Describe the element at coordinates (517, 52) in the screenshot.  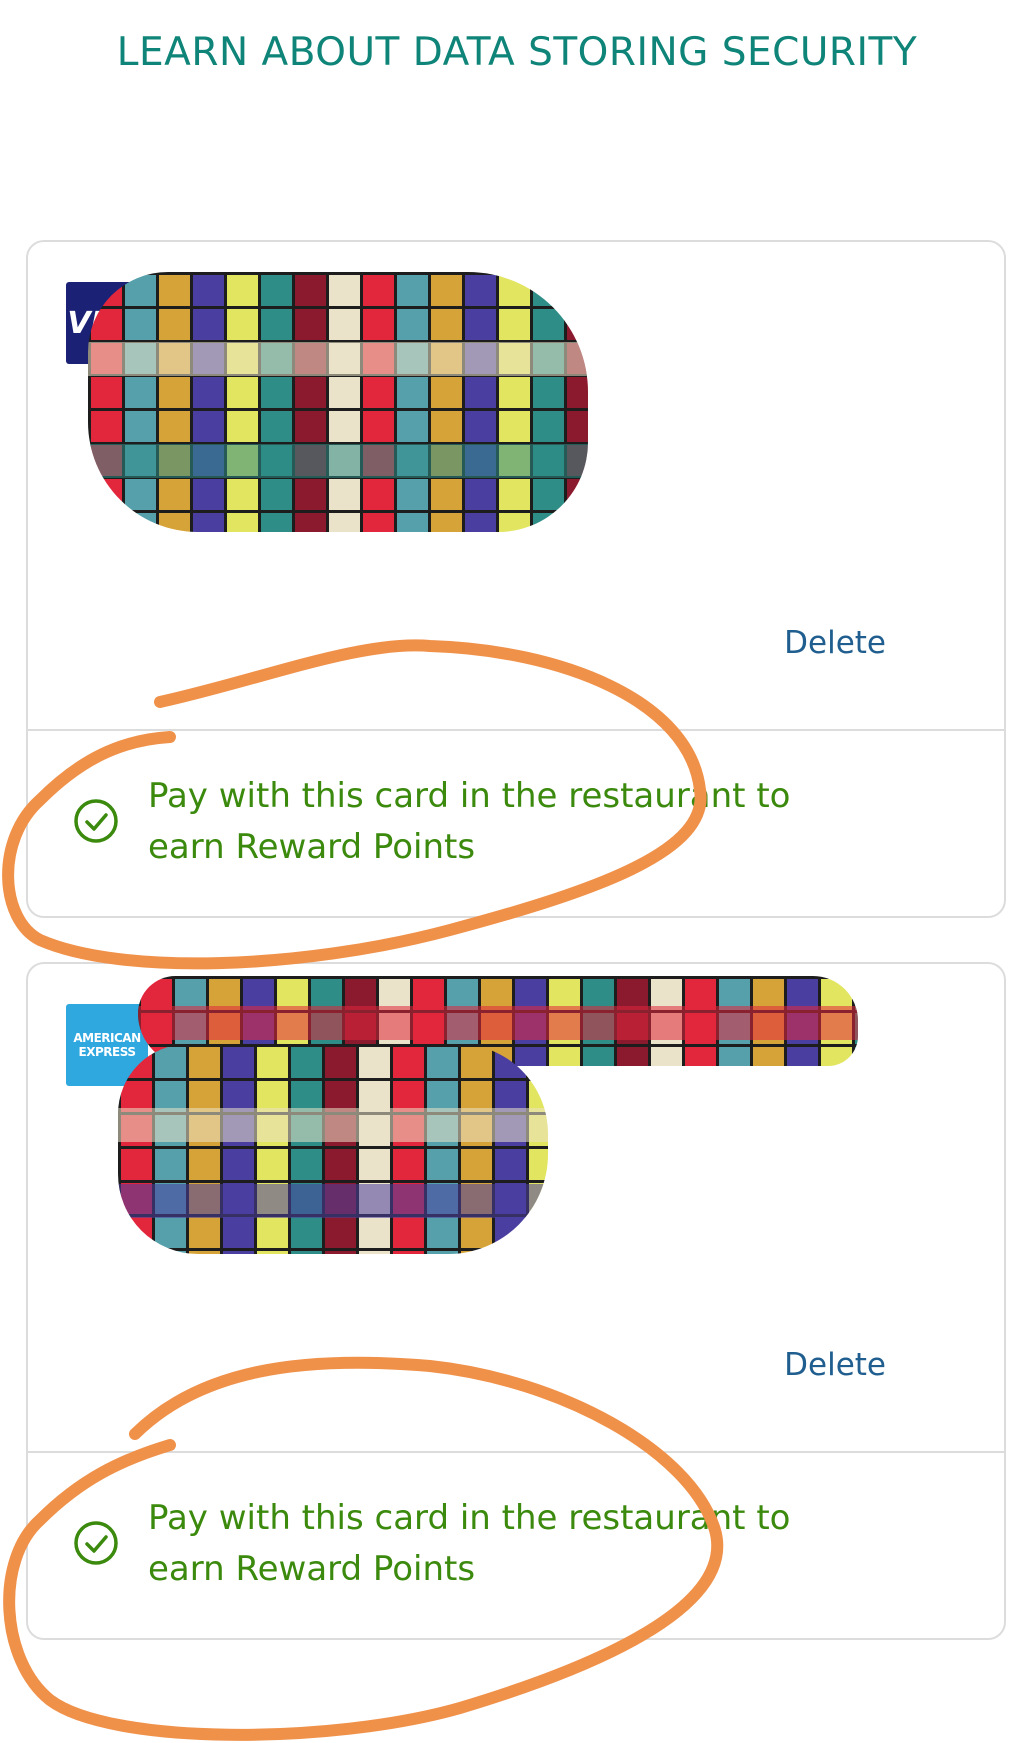
I see `data-security-link: LEARN ABOUT DATA STORING SECURITY` at that location.